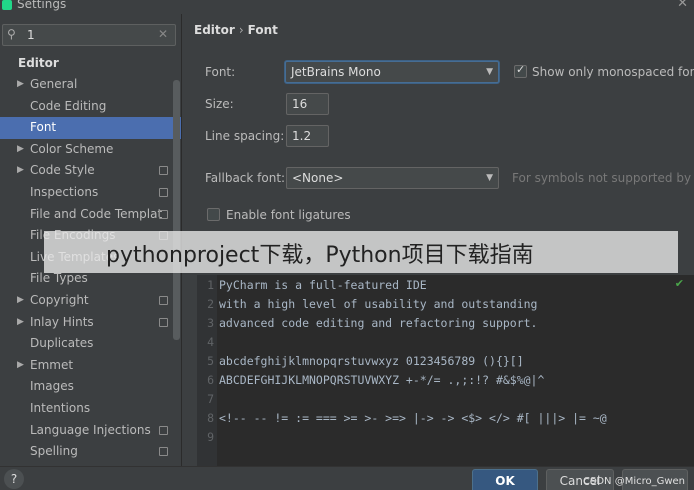  I want to click on line-number: 3, so click(210, 323).